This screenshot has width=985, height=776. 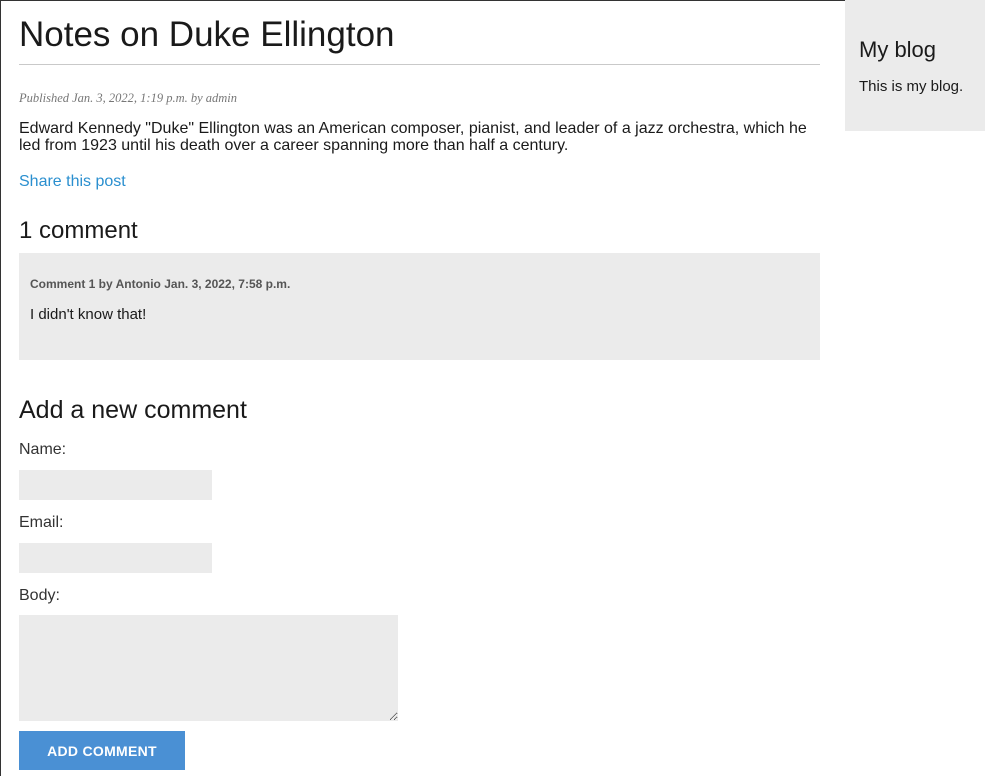 I want to click on sidebar-title: My blog, so click(x=898, y=49).